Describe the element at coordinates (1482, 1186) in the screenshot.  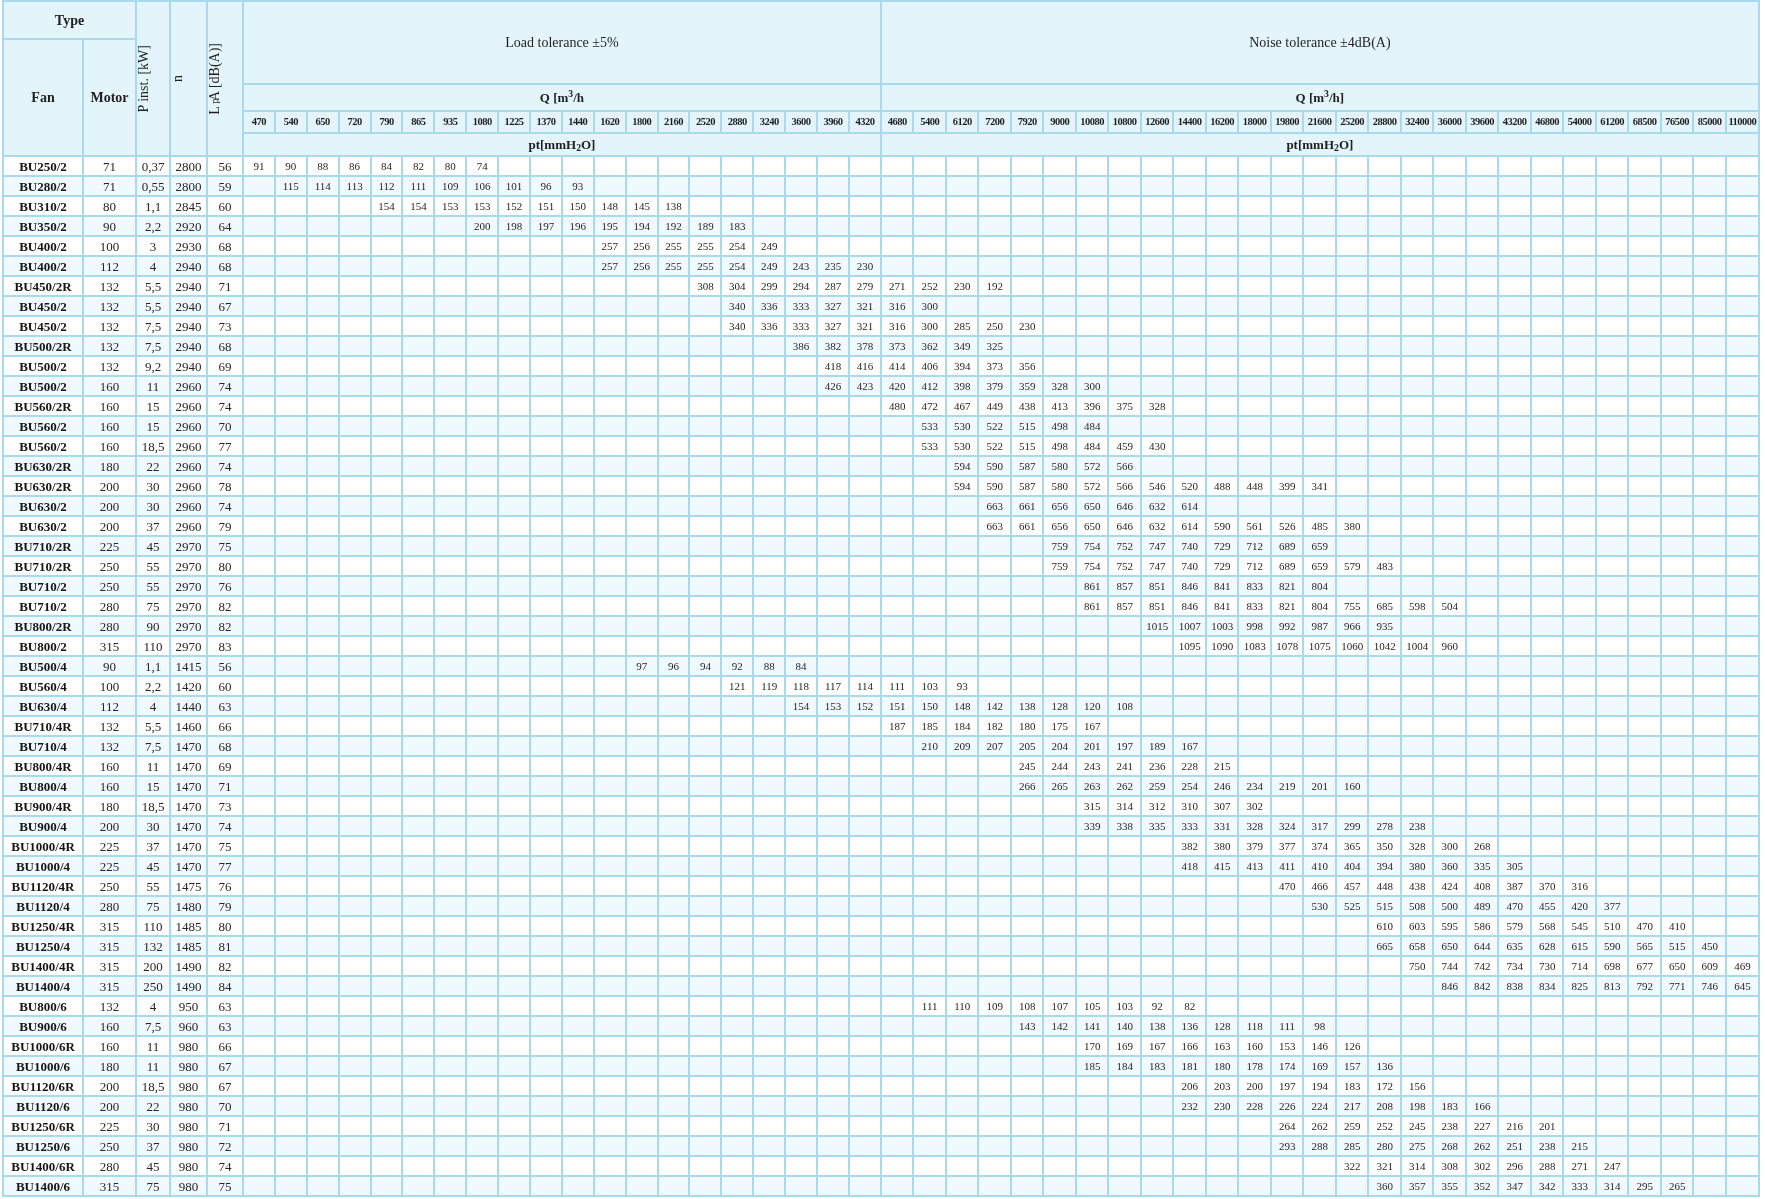
I see `table-cell: 352` at that location.